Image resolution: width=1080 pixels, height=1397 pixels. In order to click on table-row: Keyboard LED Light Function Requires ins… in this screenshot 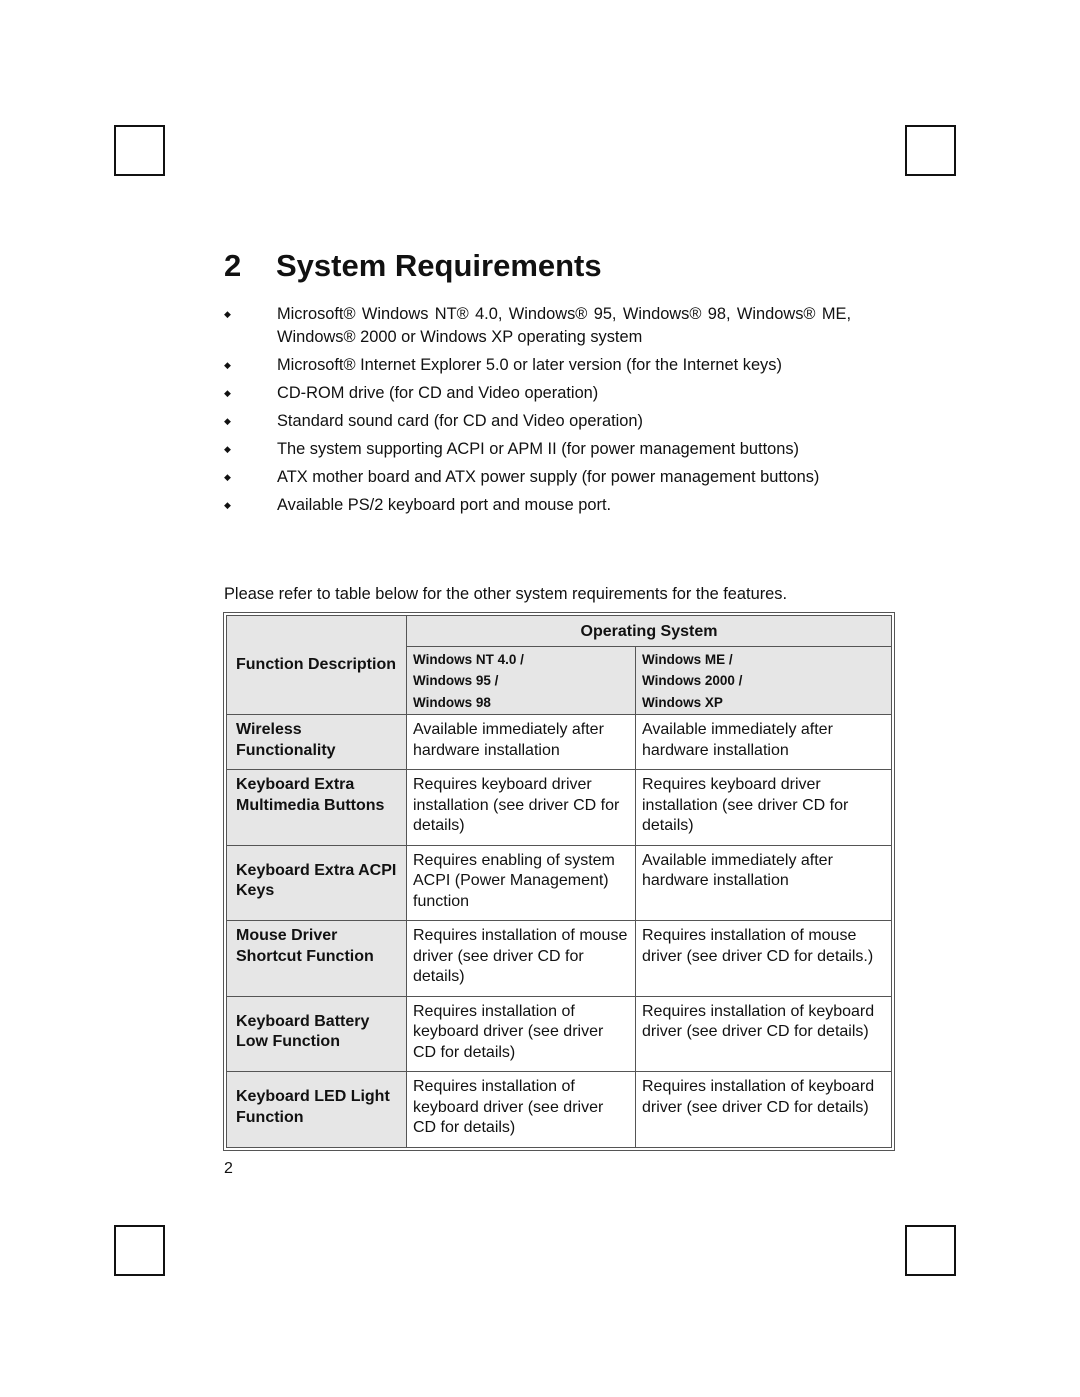, I will do `click(559, 1109)`.